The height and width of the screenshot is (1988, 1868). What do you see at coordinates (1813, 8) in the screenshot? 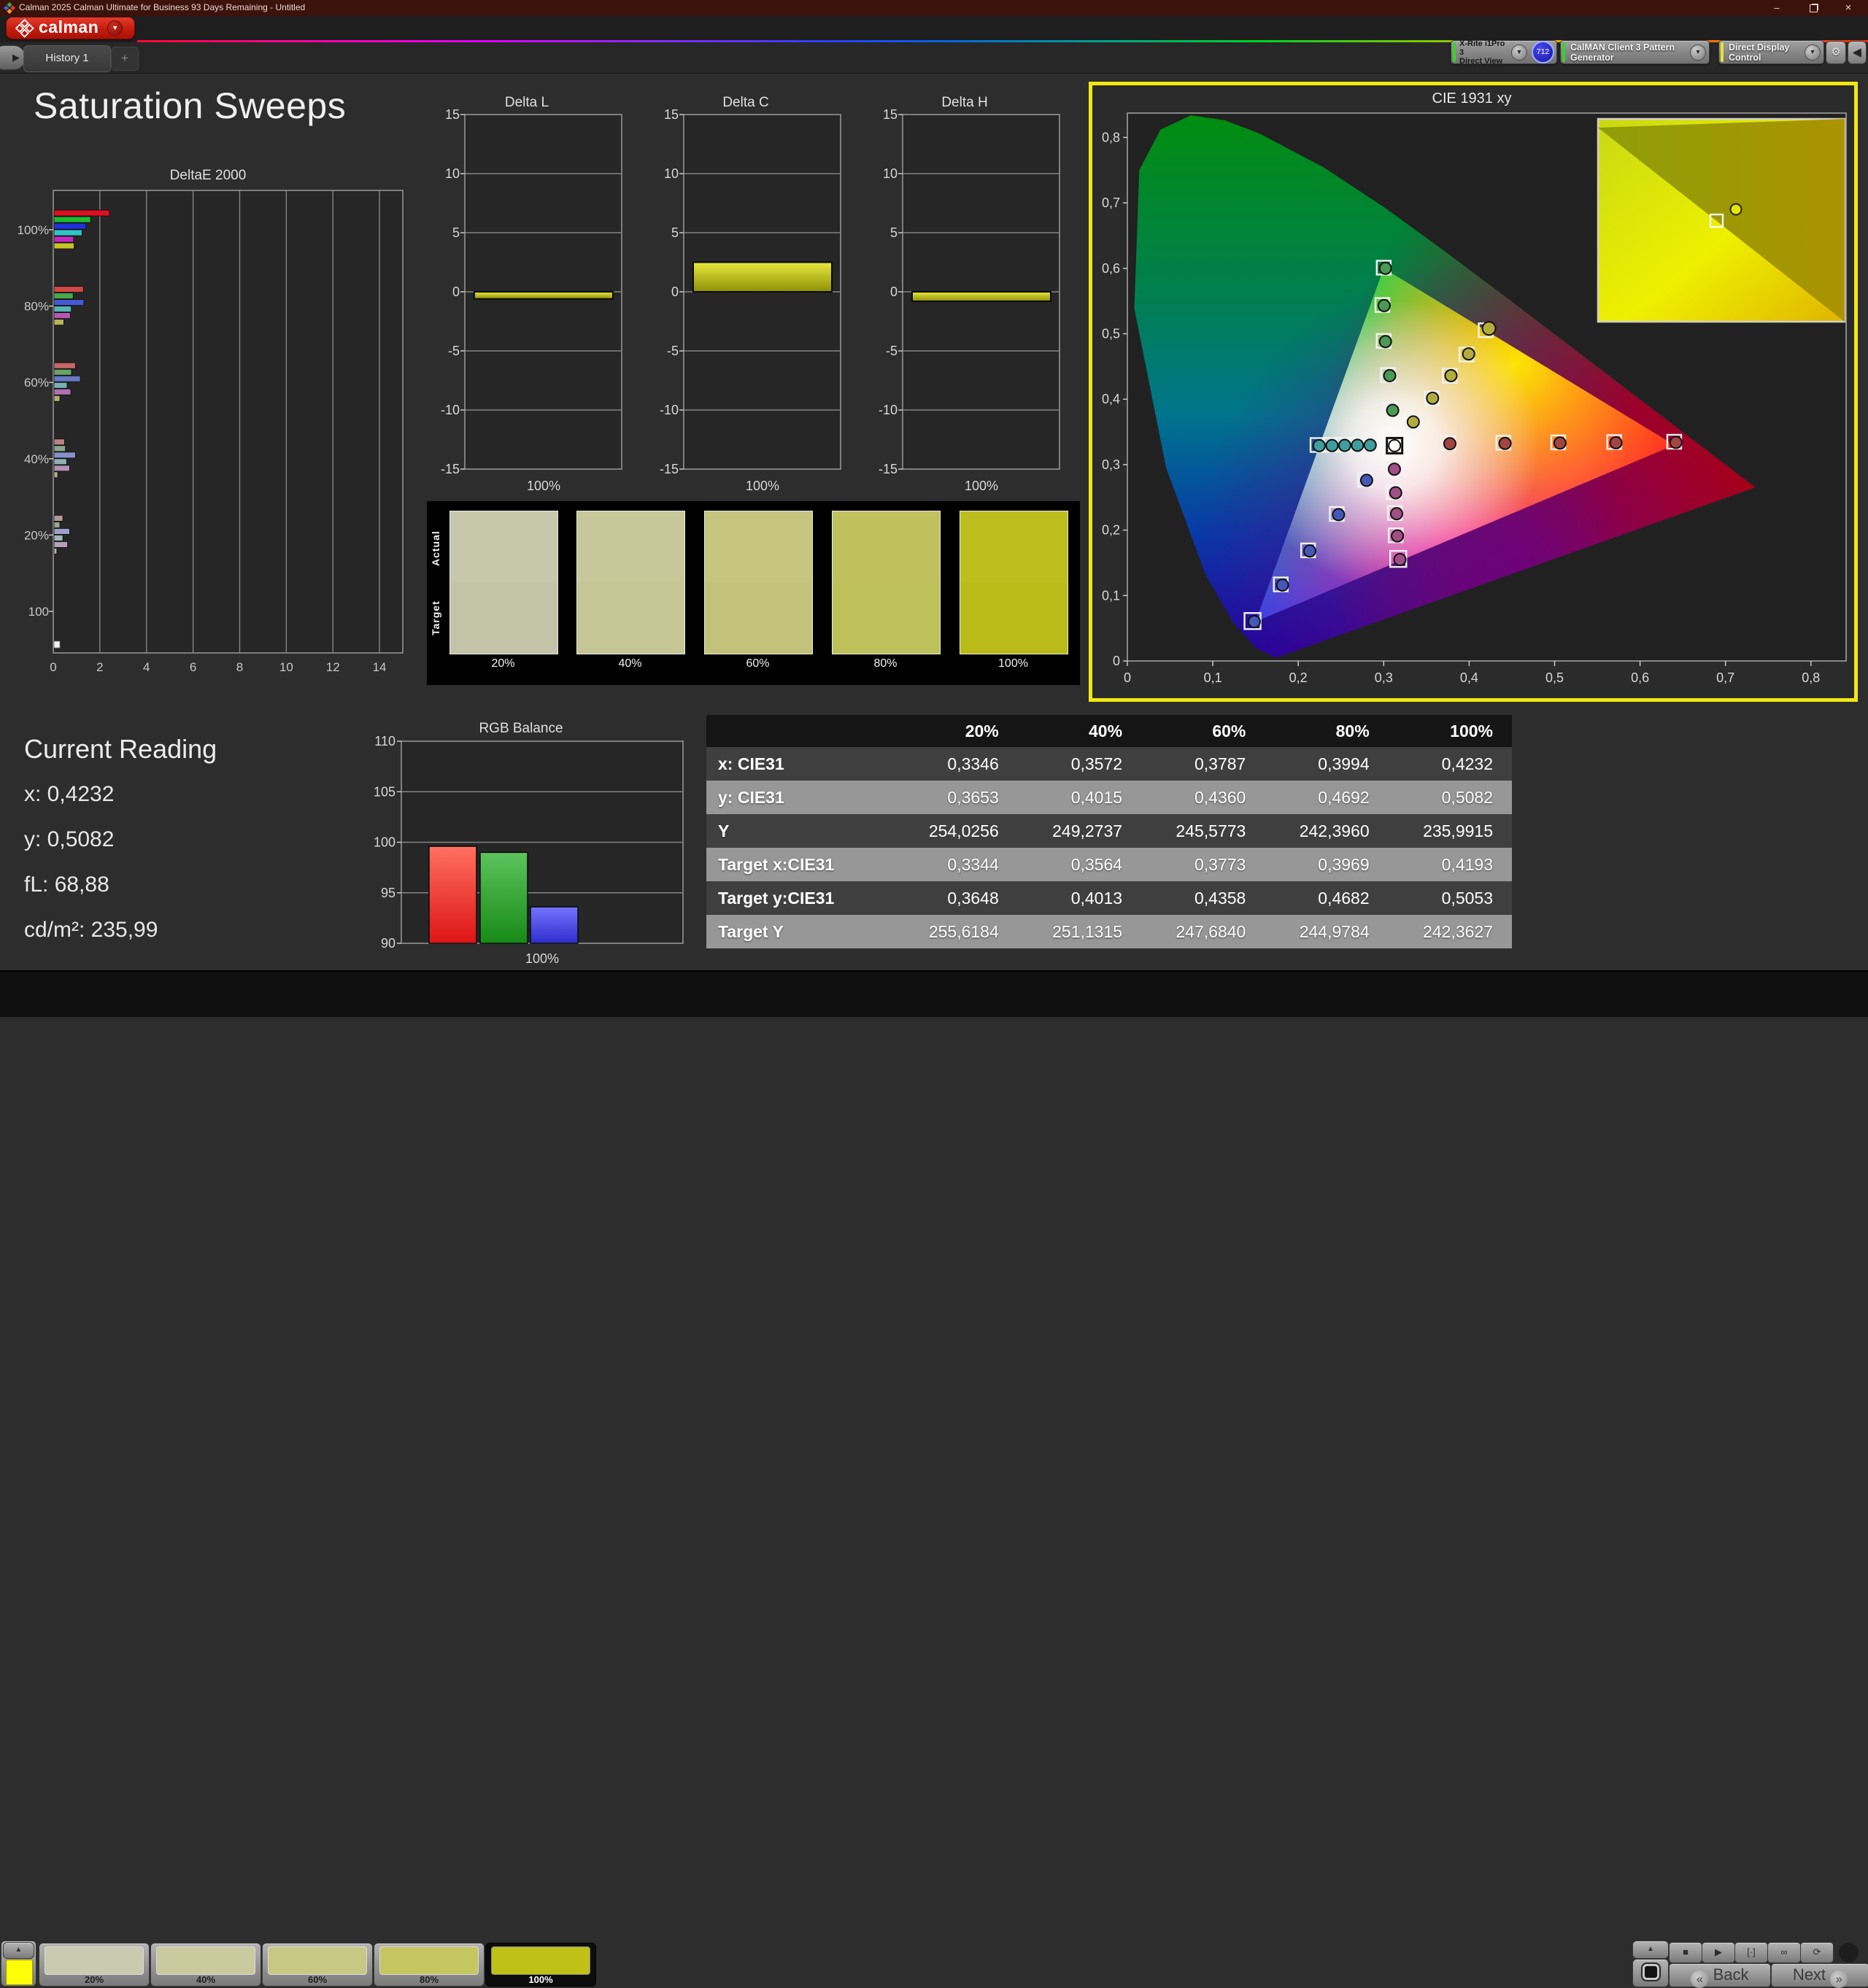
I see `restore-button` at bounding box center [1813, 8].